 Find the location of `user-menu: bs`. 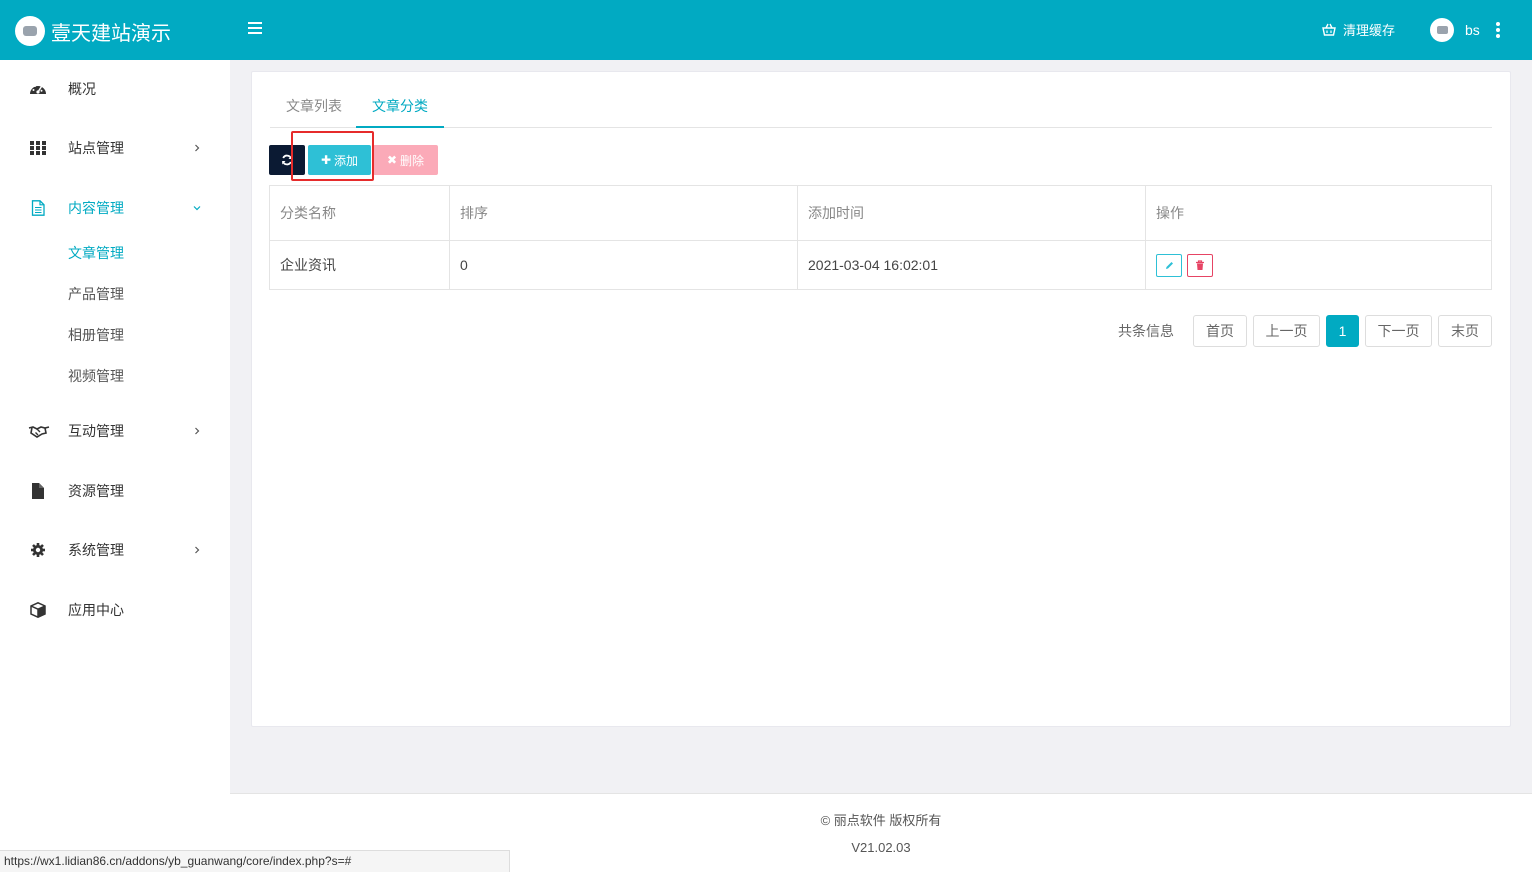

user-menu: bs is located at coordinates (1455, 30).